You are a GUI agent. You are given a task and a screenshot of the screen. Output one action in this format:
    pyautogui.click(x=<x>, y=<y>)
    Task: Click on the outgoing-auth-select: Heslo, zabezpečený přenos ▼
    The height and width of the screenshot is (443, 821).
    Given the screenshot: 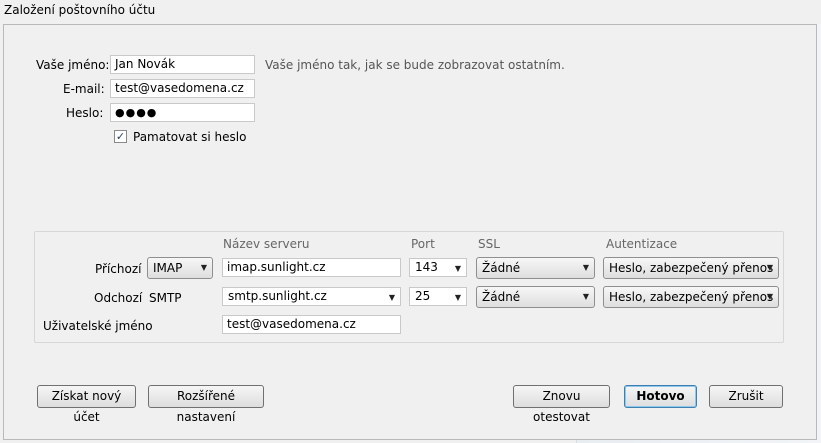 What is the action you would take?
    pyautogui.click(x=691, y=297)
    